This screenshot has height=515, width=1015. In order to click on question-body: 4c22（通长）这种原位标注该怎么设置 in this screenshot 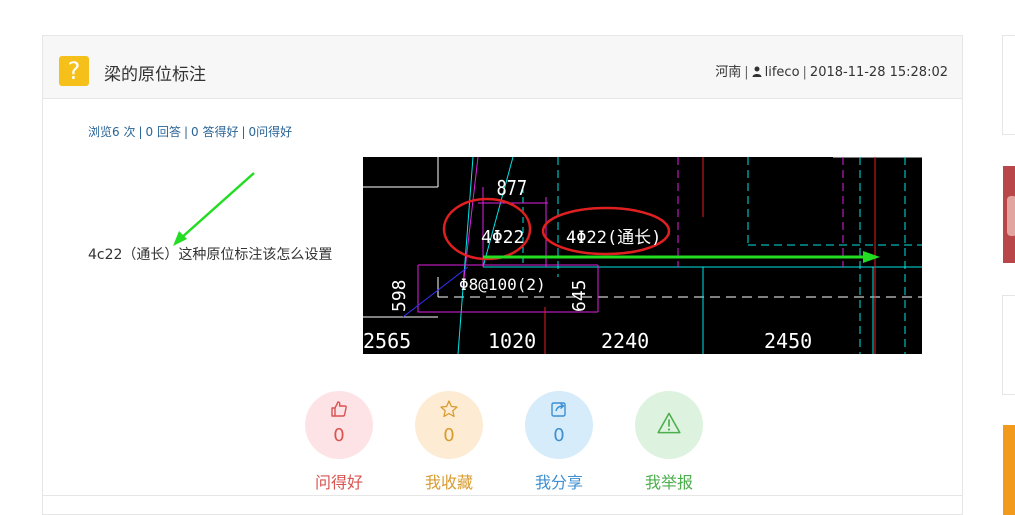, I will do `click(210, 255)`.